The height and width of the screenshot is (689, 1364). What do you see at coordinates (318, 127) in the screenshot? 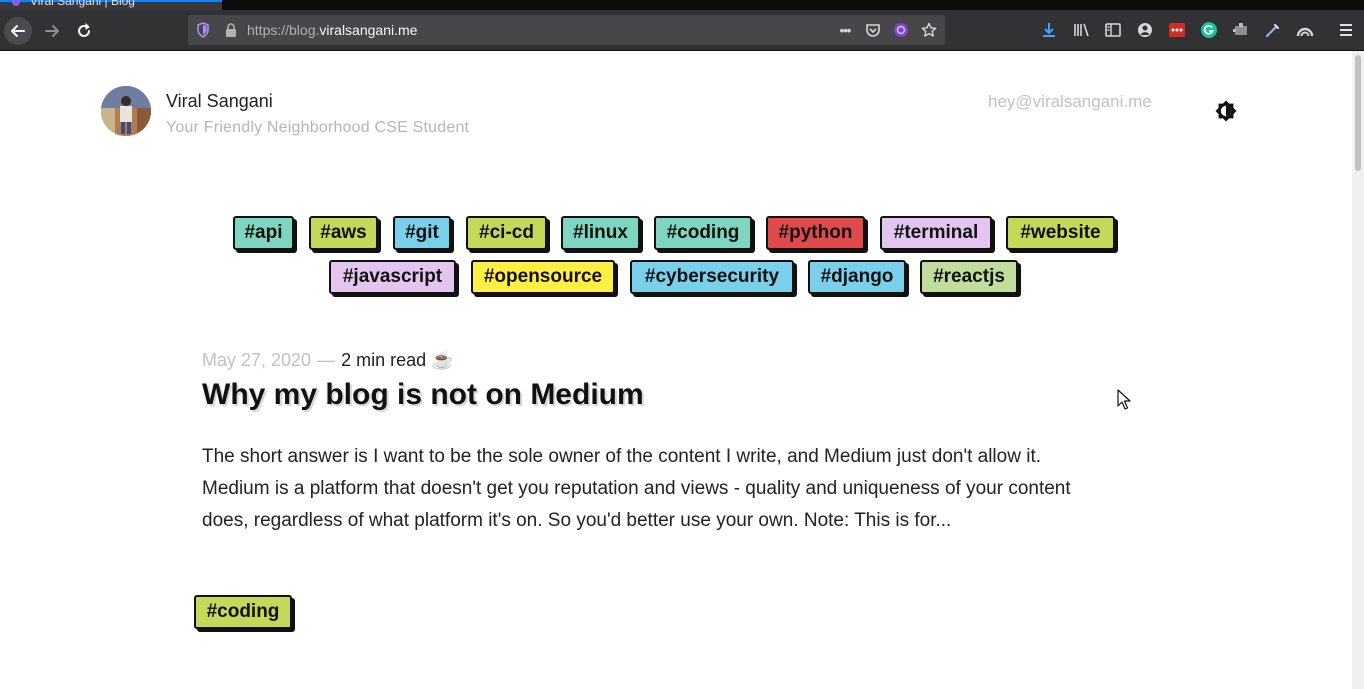
I see `author-tagline: Your Friendly Neighborhood CSE Student` at bounding box center [318, 127].